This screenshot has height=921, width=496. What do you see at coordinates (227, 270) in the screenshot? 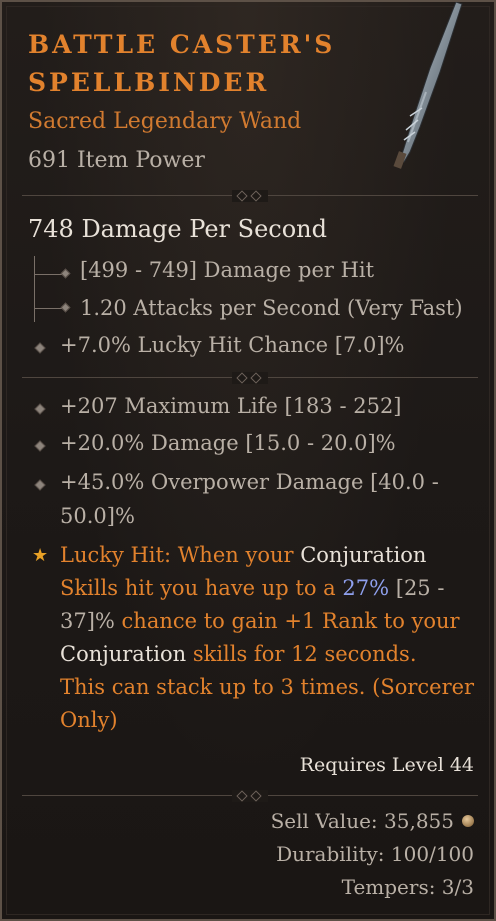
I see `damage-per-hit: [499 - 749] Damage per Hit` at bounding box center [227, 270].